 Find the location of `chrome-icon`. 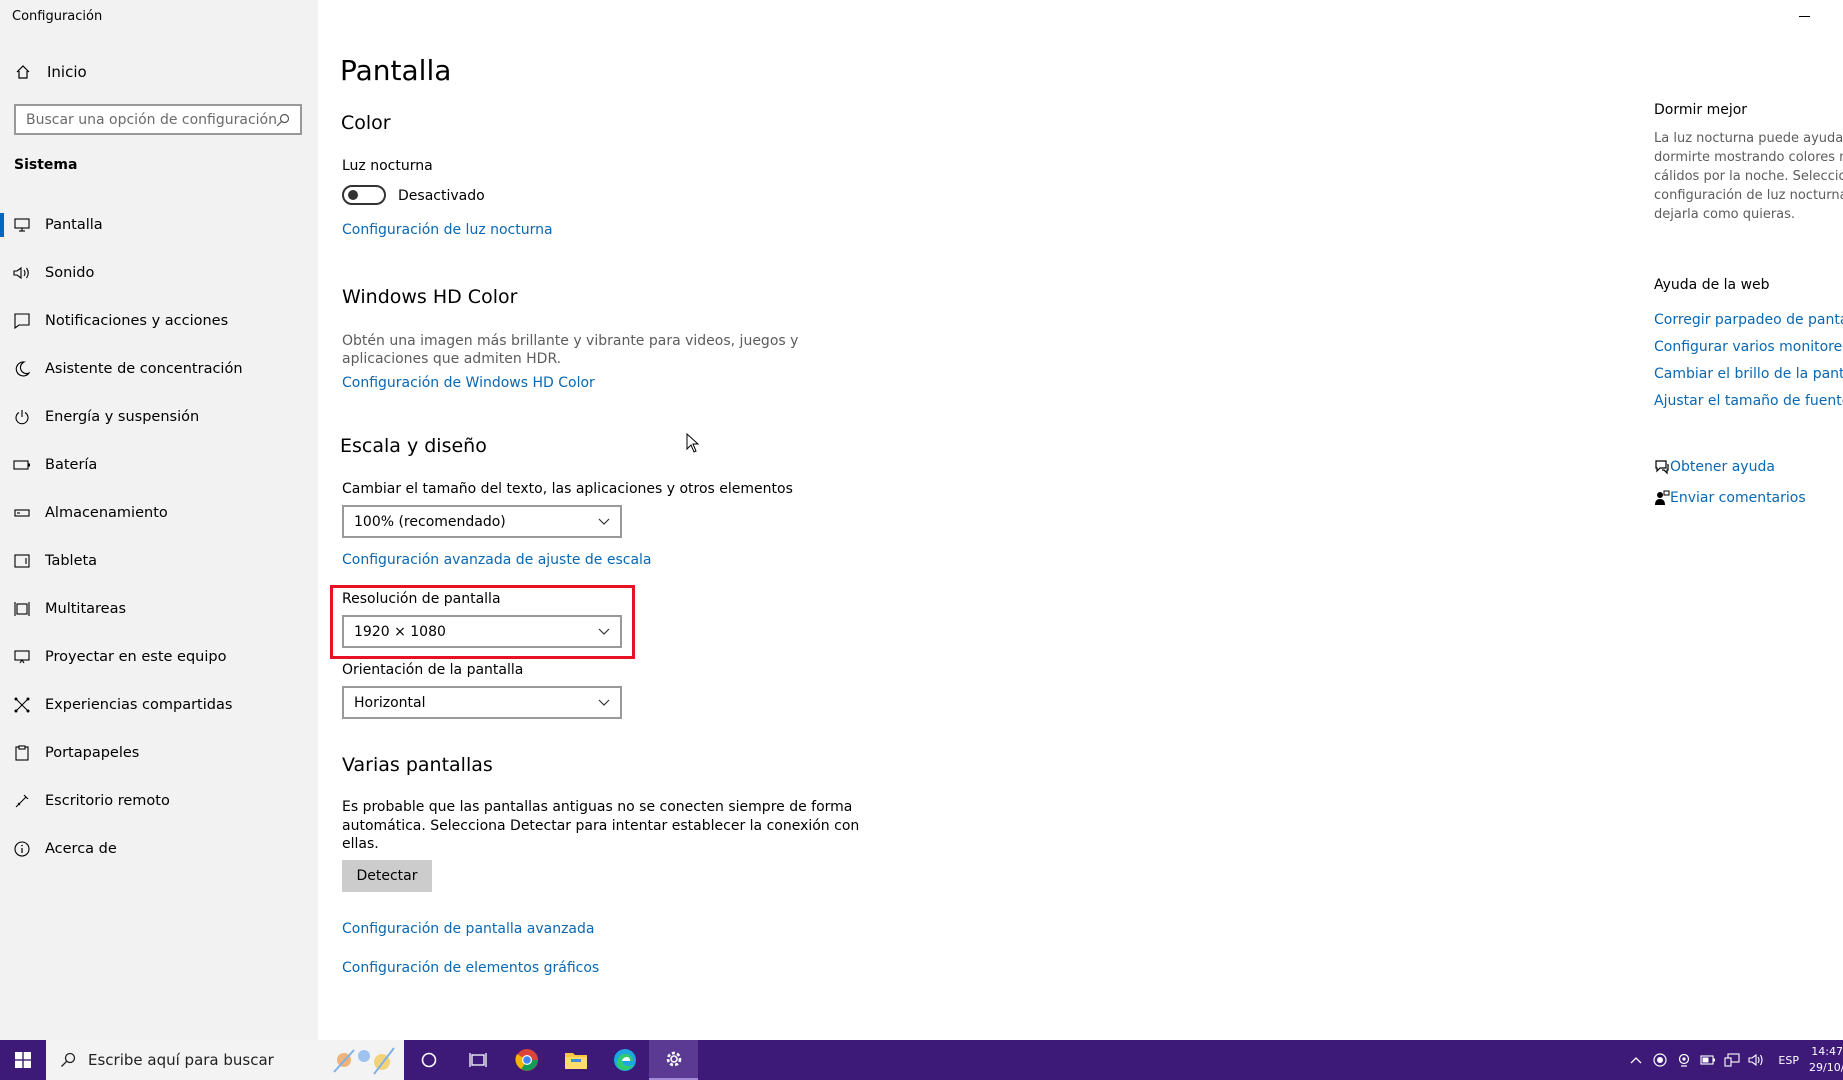

chrome-icon is located at coordinates (526, 1060).